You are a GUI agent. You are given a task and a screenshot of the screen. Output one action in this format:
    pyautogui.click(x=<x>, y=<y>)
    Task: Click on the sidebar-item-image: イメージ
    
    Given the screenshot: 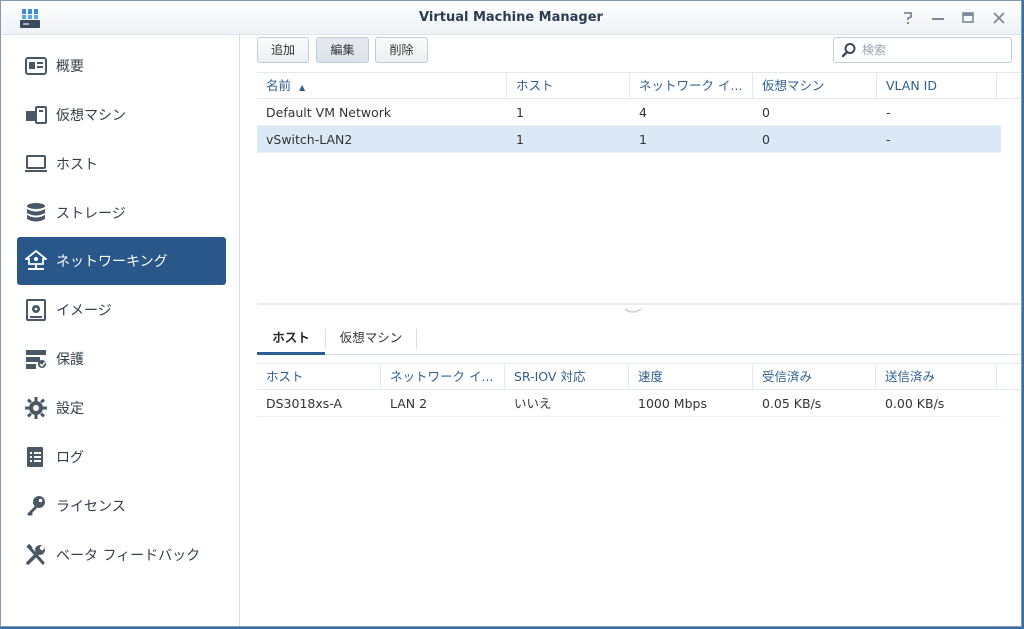 What is the action you would take?
    pyautogui.click(x=121, y=310)
    